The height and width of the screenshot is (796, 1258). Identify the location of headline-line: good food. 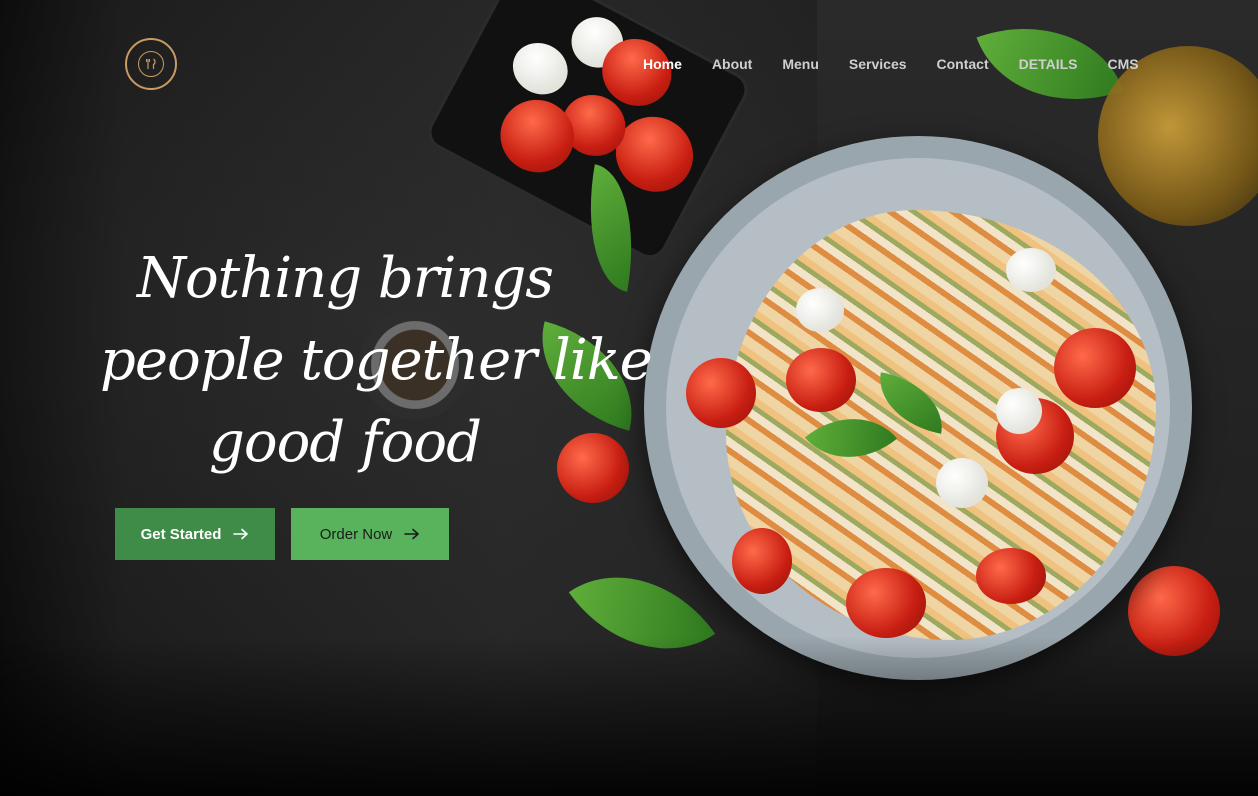
(345, 442).